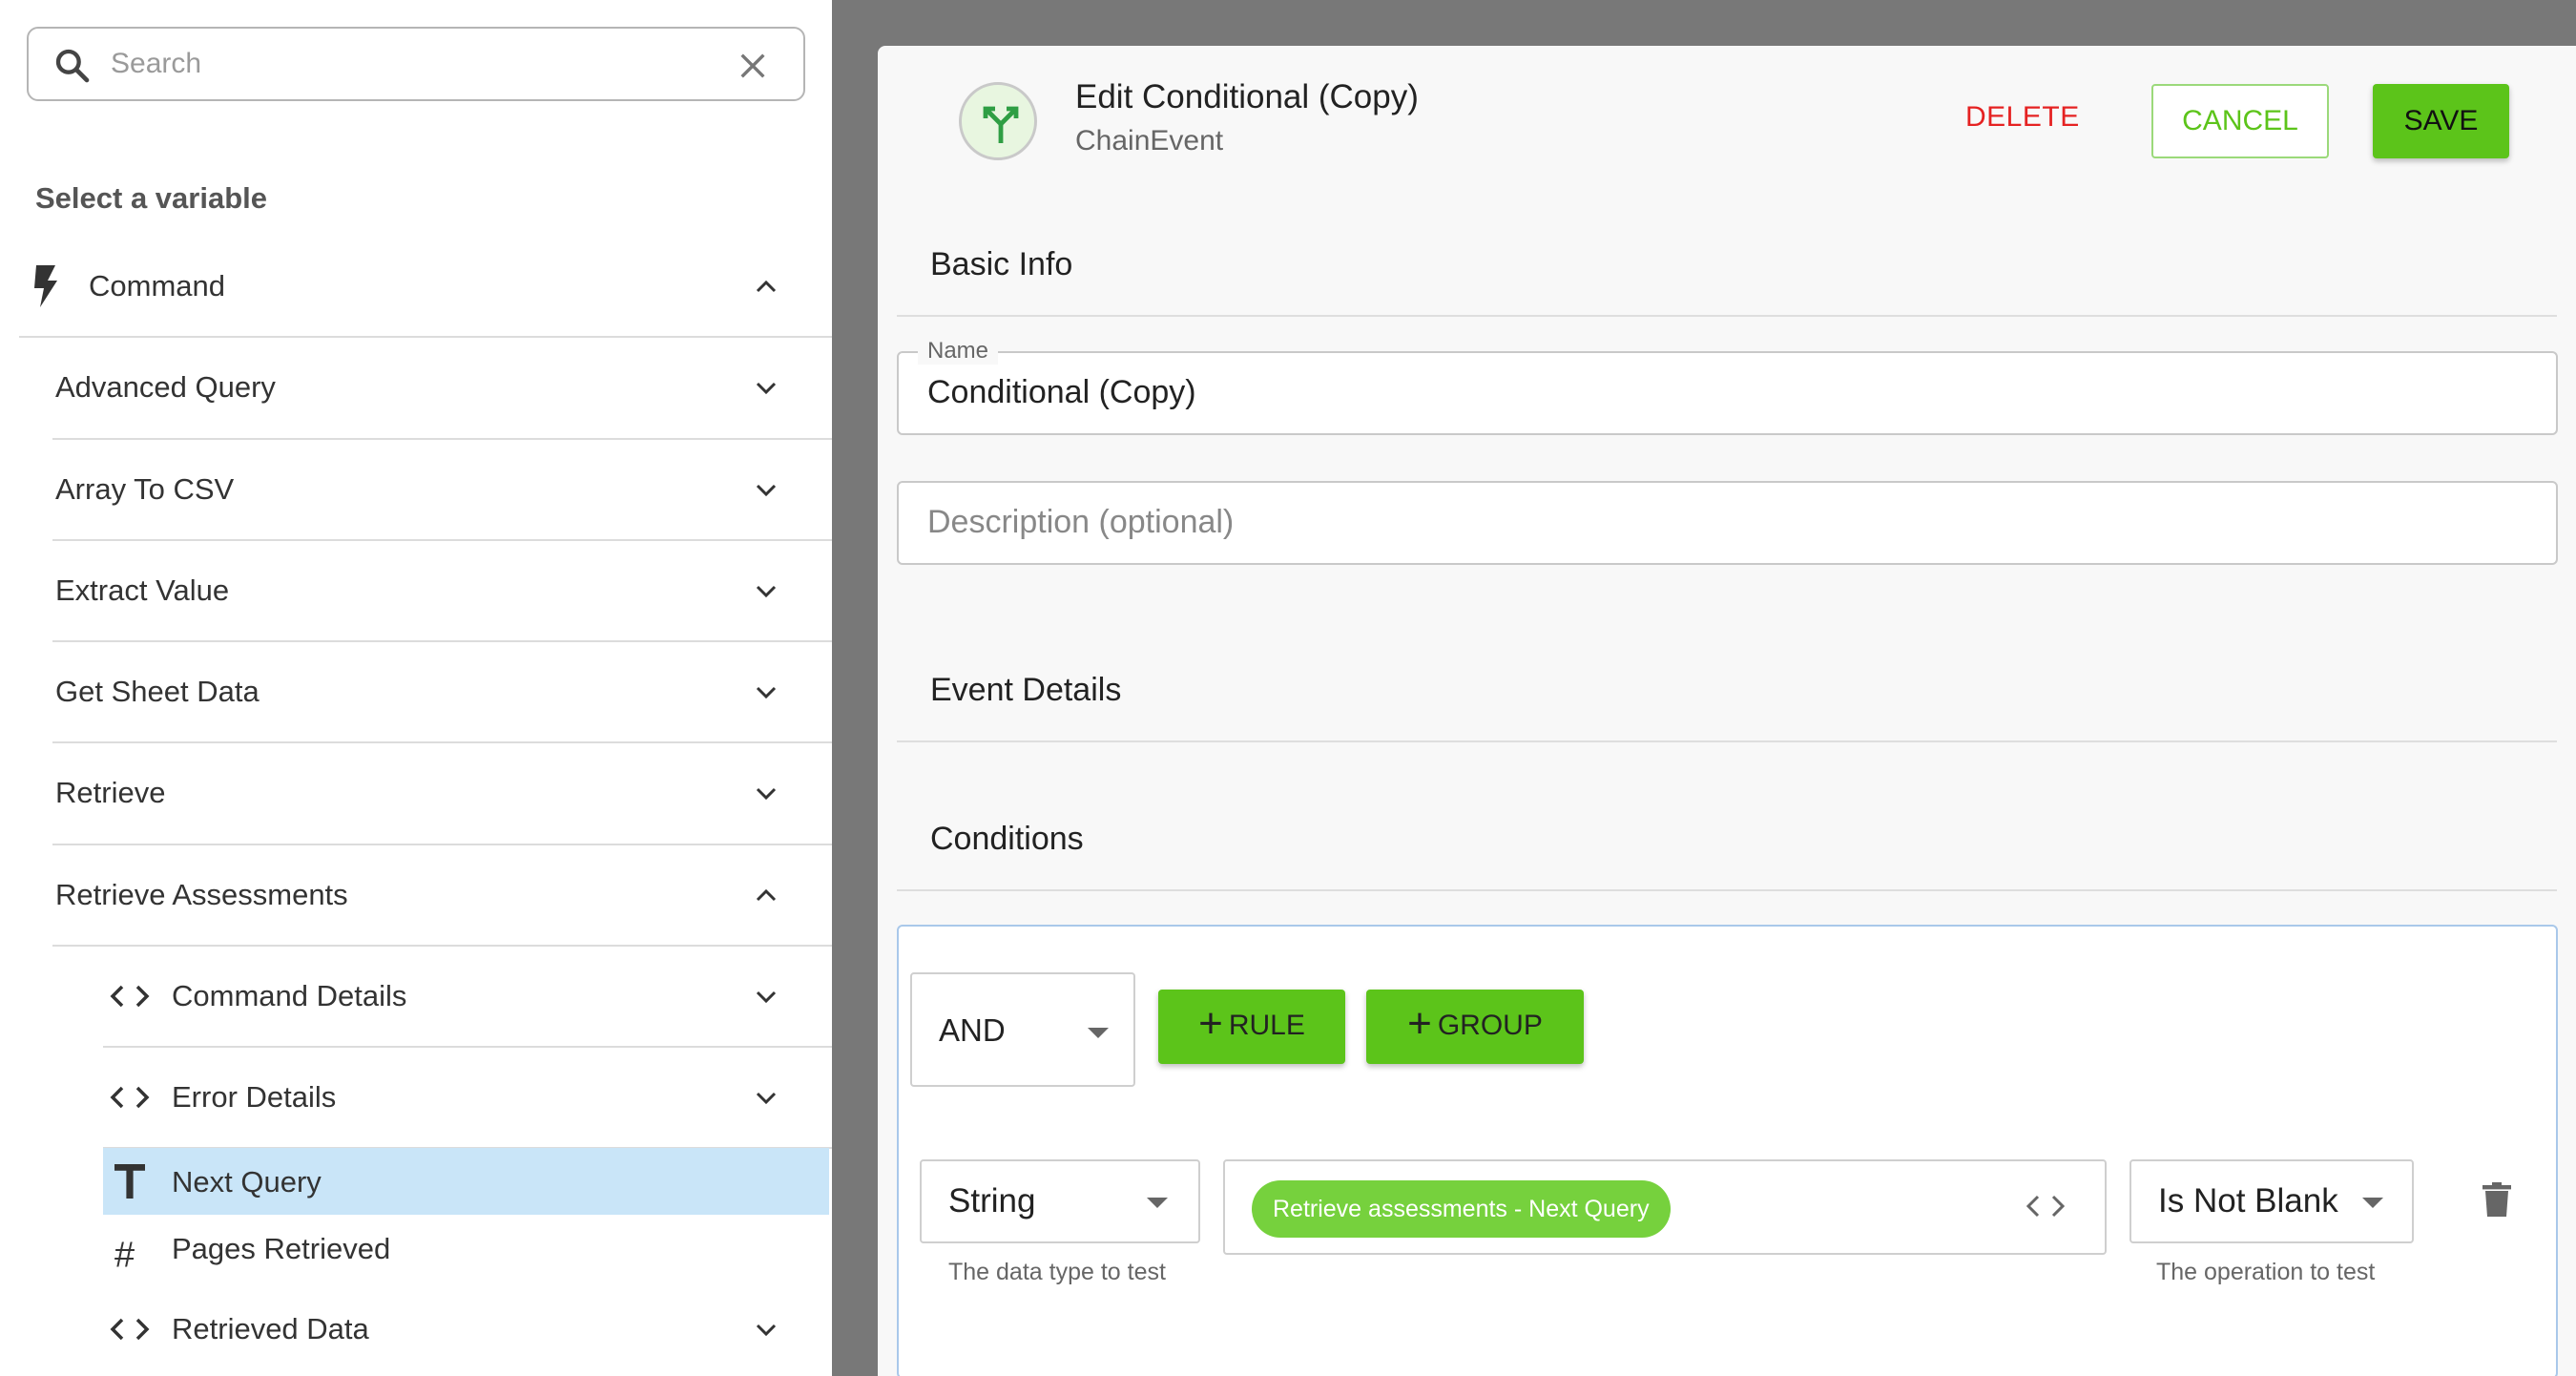  Describe the element at coordinates (1080, 522) in the screenshot. I see `description-field-placeholder: Description (optional)` at that location.